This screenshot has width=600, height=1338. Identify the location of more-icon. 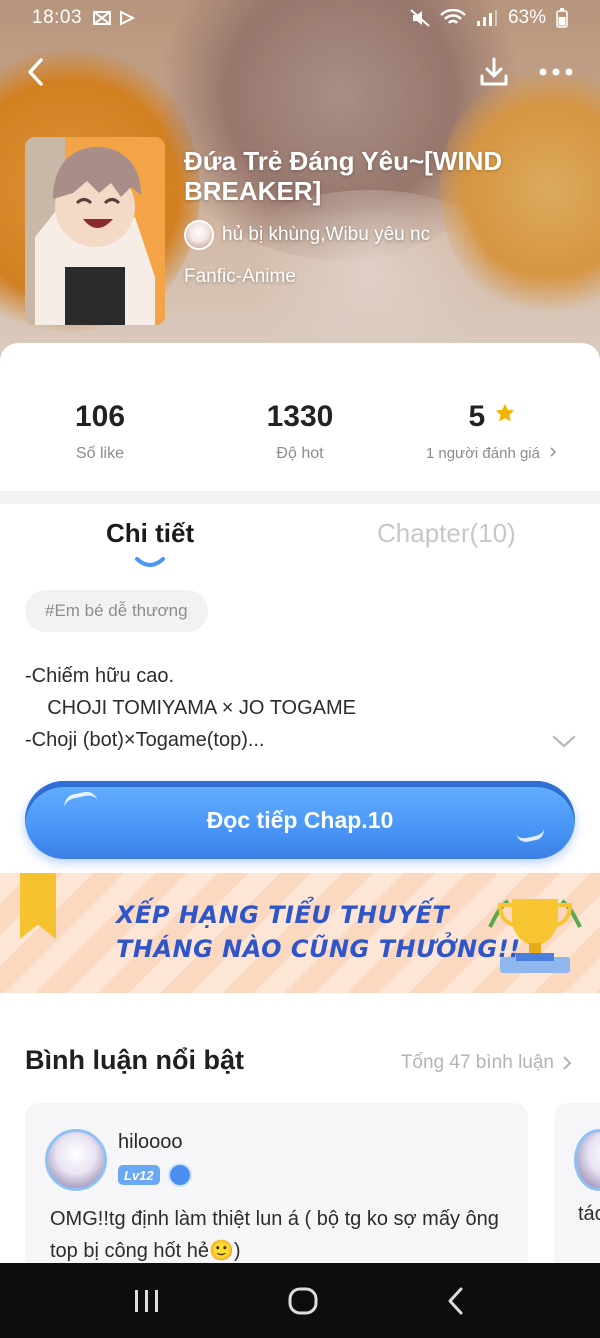
(556, 72).